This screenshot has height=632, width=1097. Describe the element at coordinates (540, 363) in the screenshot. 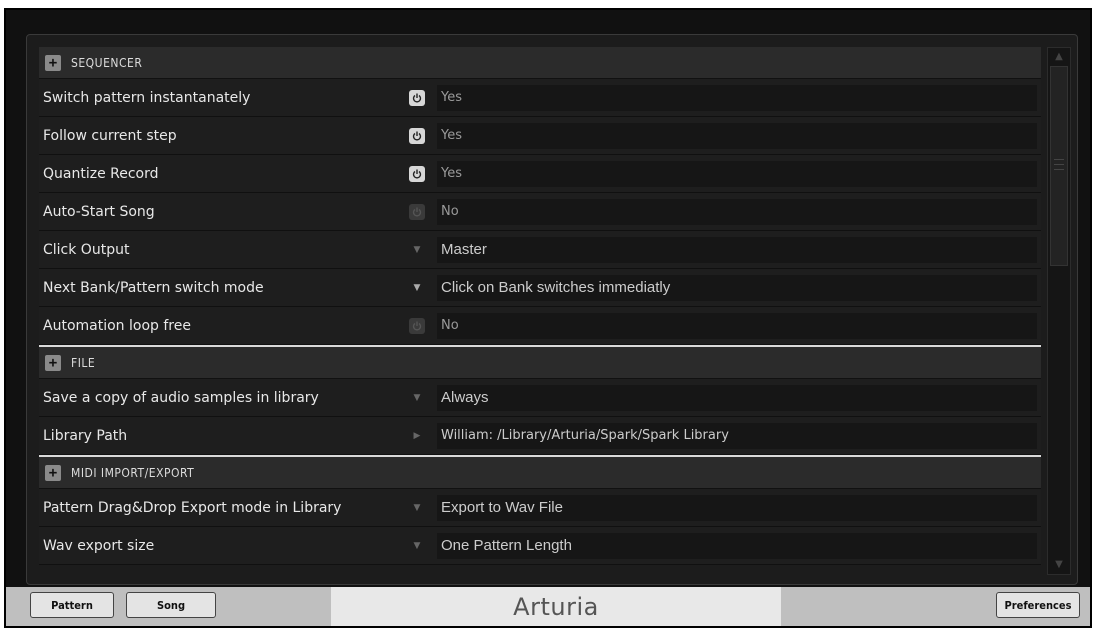

I see `section-header-file: + FILE` at that location.